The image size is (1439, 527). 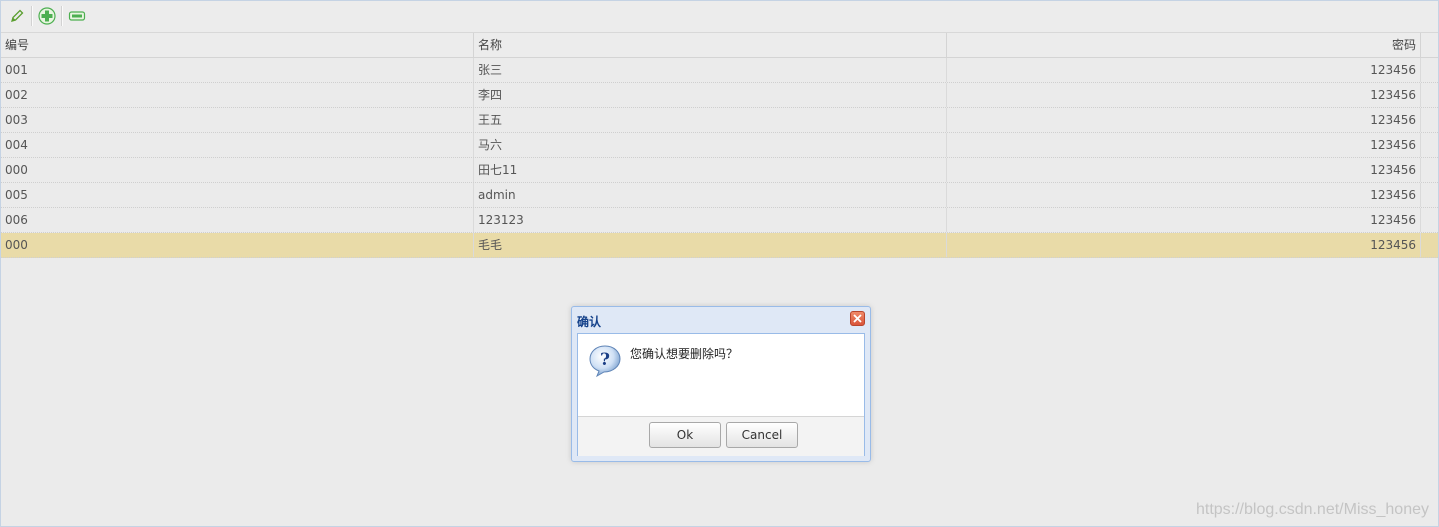 I want to click on table-row-selected: 000 毛毛 123456, so click(x=719, y=245).